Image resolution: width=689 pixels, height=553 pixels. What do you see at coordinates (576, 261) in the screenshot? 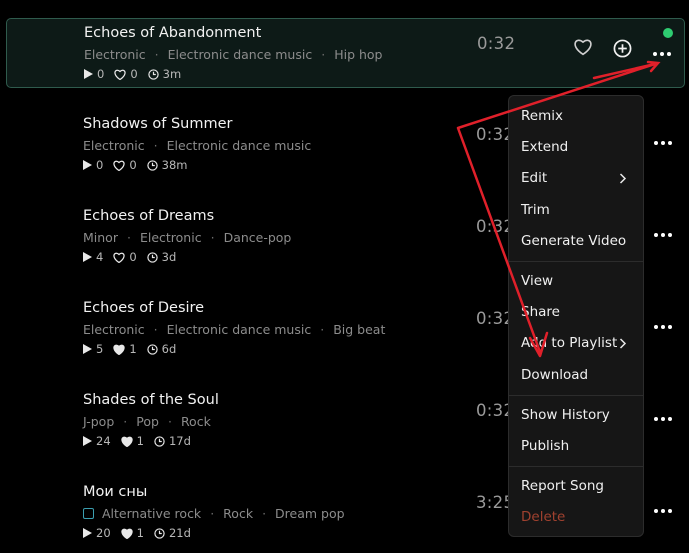
I see `menu-divider` at bounding box center [576, 261].